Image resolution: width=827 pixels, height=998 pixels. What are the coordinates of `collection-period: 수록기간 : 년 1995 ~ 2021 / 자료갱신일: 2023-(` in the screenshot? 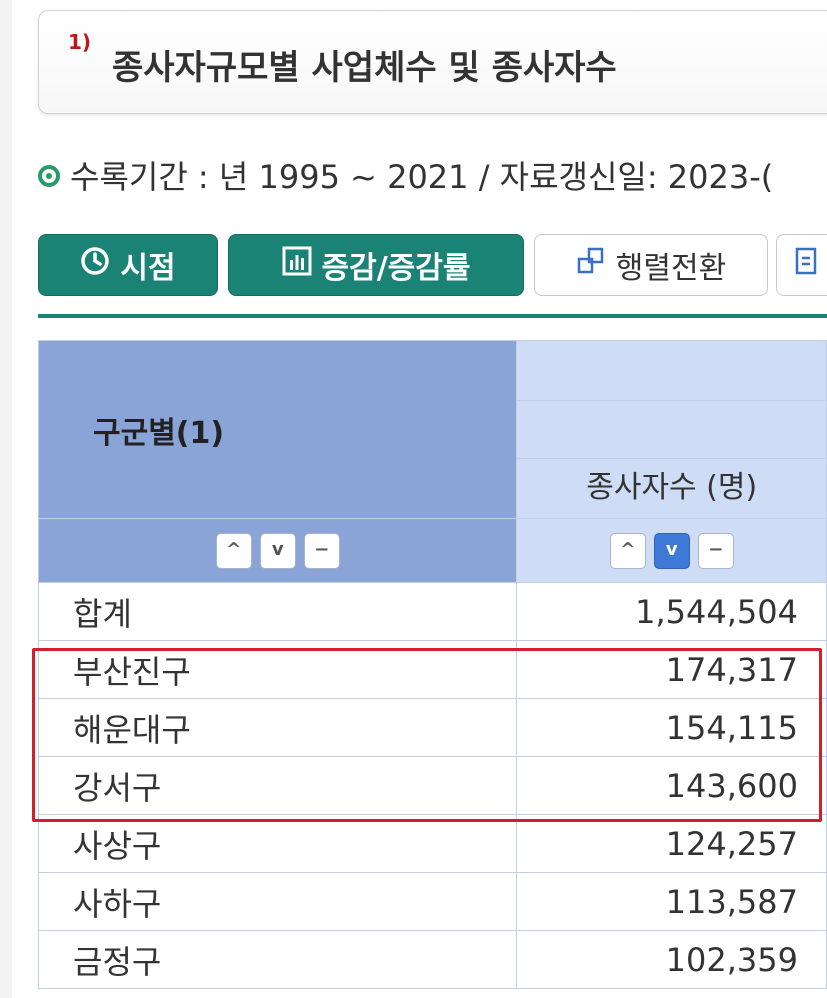 It's located at (405, 175).